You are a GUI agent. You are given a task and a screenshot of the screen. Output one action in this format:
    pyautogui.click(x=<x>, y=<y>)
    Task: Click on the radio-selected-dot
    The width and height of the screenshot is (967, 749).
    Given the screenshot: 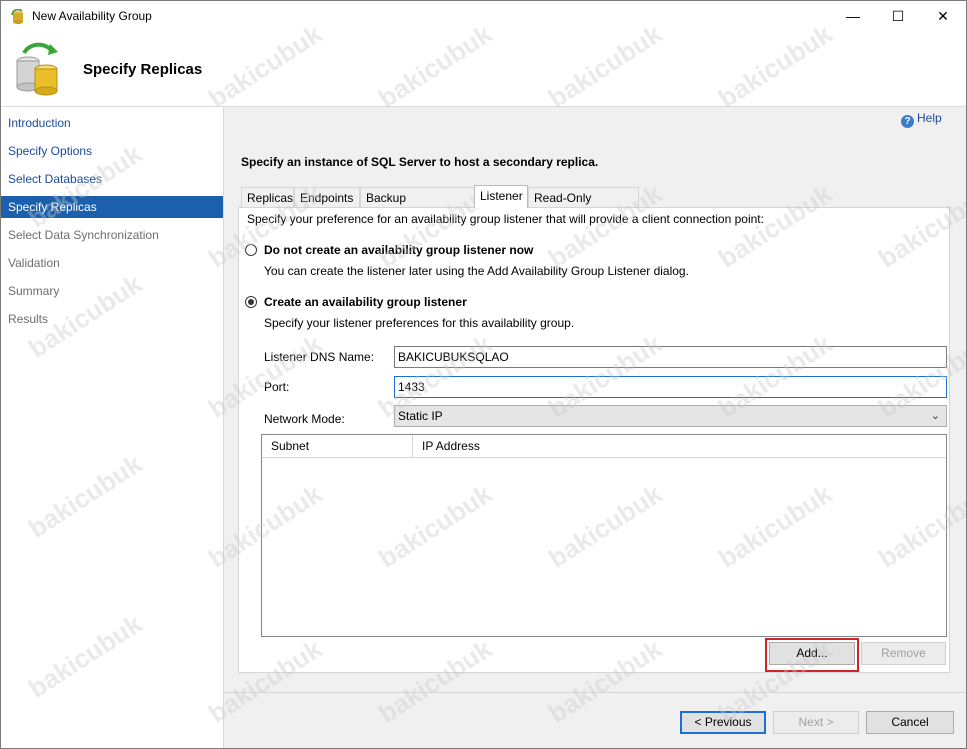 What is the action you would take?
    pyautogui.click(x=251, y=302)
    